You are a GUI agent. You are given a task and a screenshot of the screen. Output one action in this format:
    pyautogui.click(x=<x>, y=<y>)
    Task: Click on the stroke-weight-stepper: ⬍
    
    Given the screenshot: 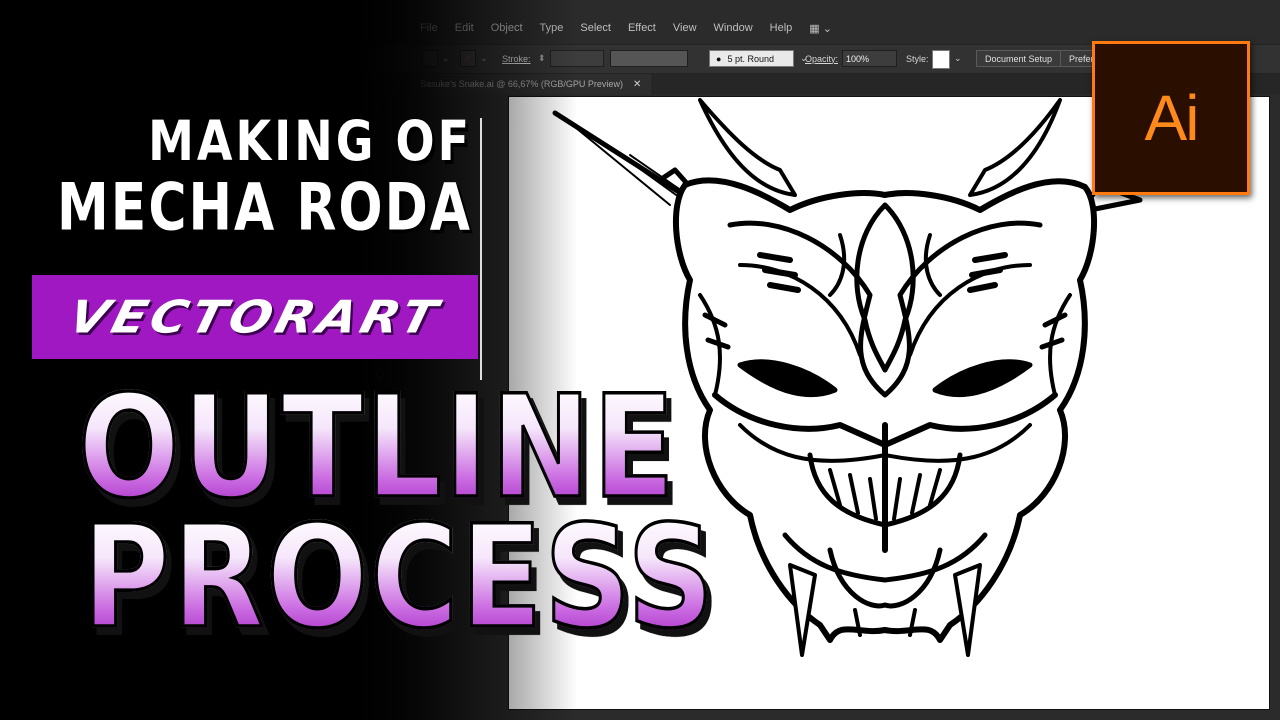 What is the action you would take?
    pyautogui.click(x=542, y=58)
    